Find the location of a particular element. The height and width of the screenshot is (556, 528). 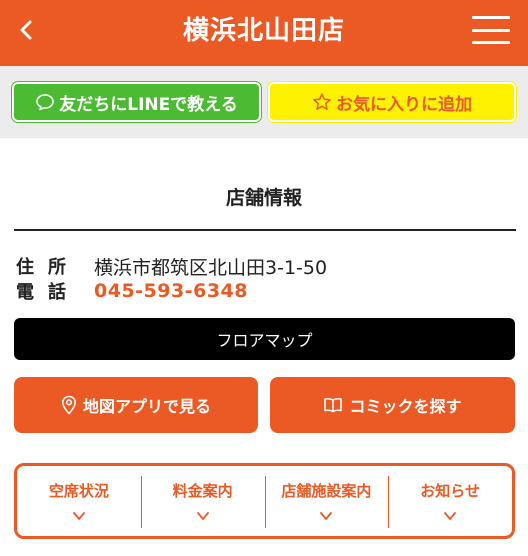

phone-row: 電話 045-593-6348 is located at coordinates (132, 291).